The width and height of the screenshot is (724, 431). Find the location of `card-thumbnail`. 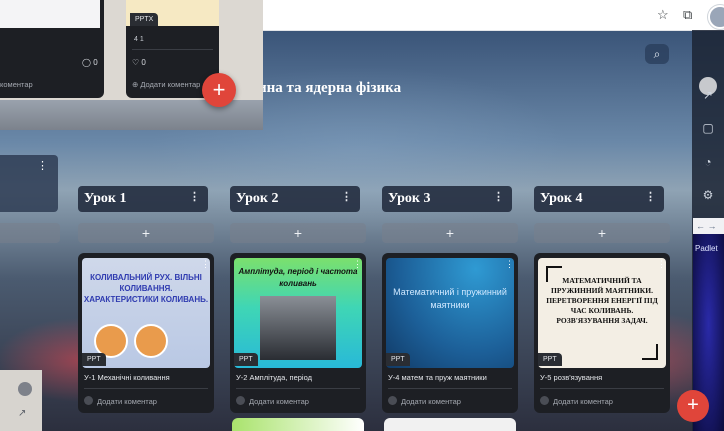

card-thumbnail is located at coordinates (50, 14).